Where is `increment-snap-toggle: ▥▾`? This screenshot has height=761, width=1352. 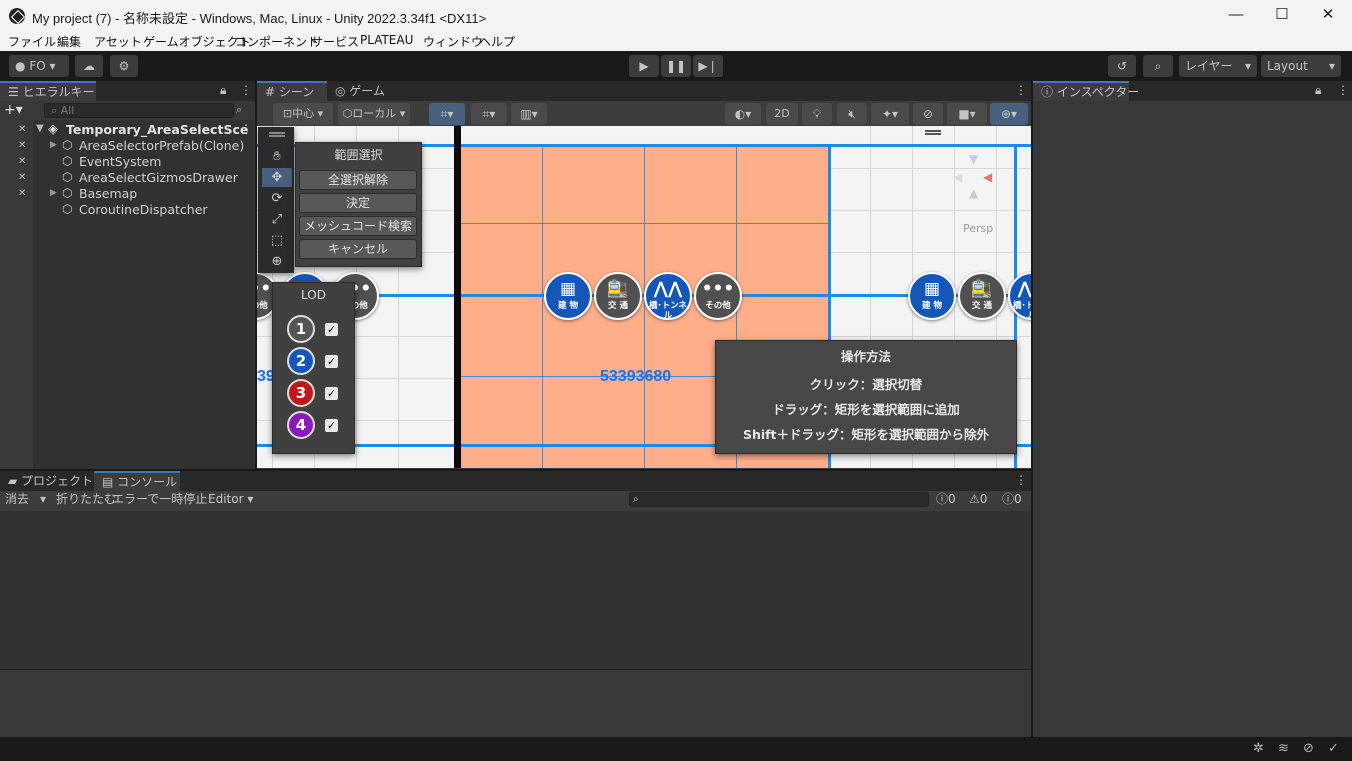
increment-snap-toggle: ▥▾ is located at coordinates (529, 114).